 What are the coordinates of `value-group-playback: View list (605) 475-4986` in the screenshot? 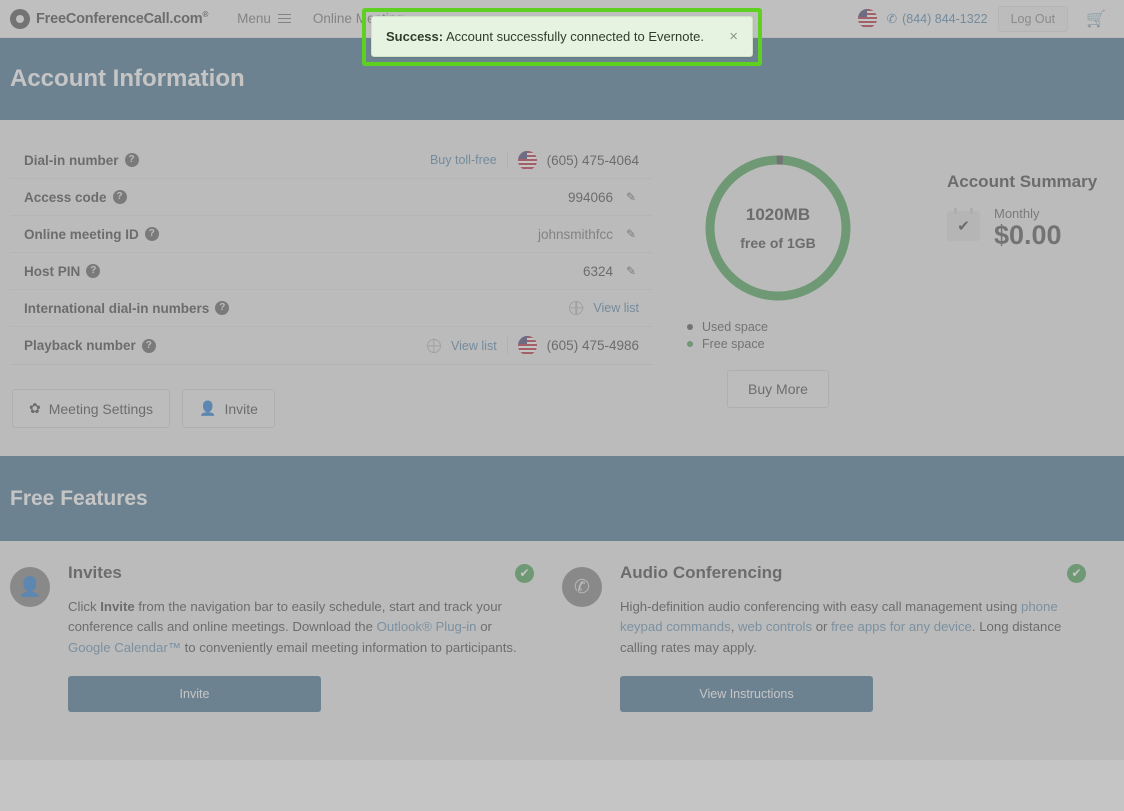 It's located at (533, 345).